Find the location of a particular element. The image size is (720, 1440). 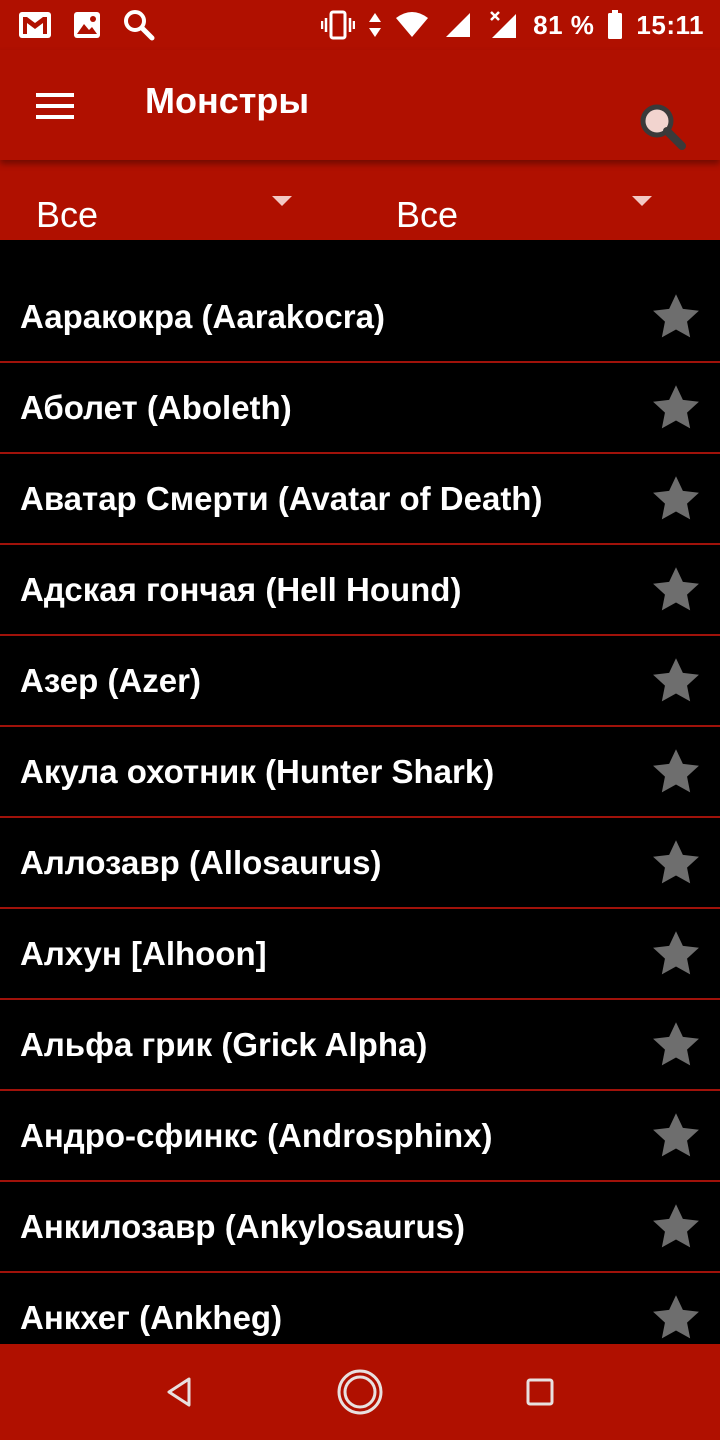

hamburger-menu-icon is located at coordinates (56, 106).